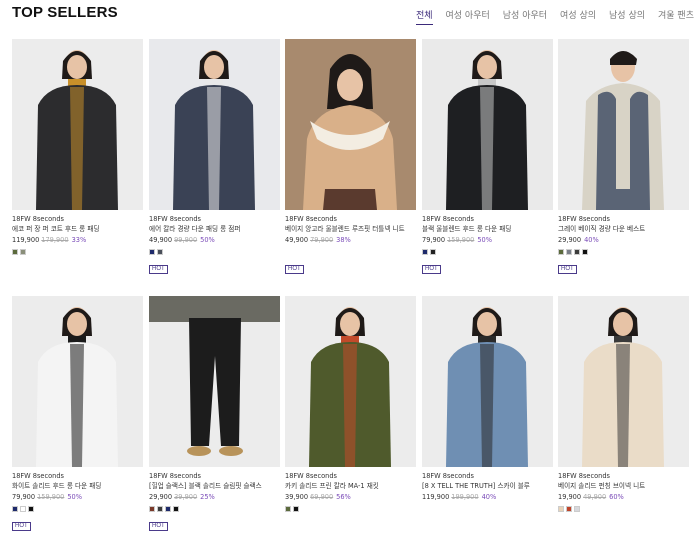 This screenshot has width=700, height=543. Describe the element at coordinates (322, 240) in the screenshot. I see `original-price: 79,900` at that location.